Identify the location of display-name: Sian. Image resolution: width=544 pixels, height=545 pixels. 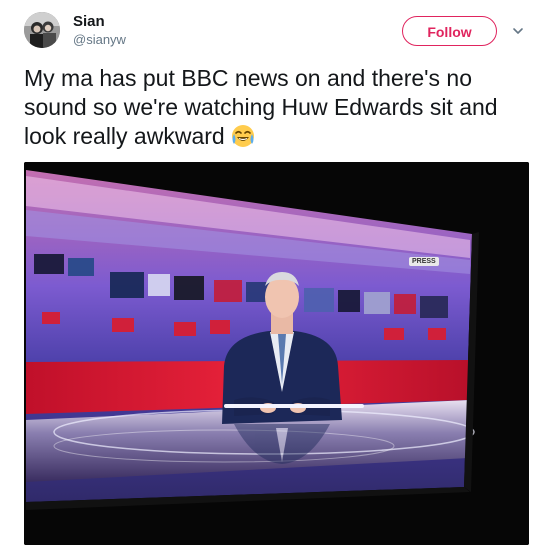
(89, 21).